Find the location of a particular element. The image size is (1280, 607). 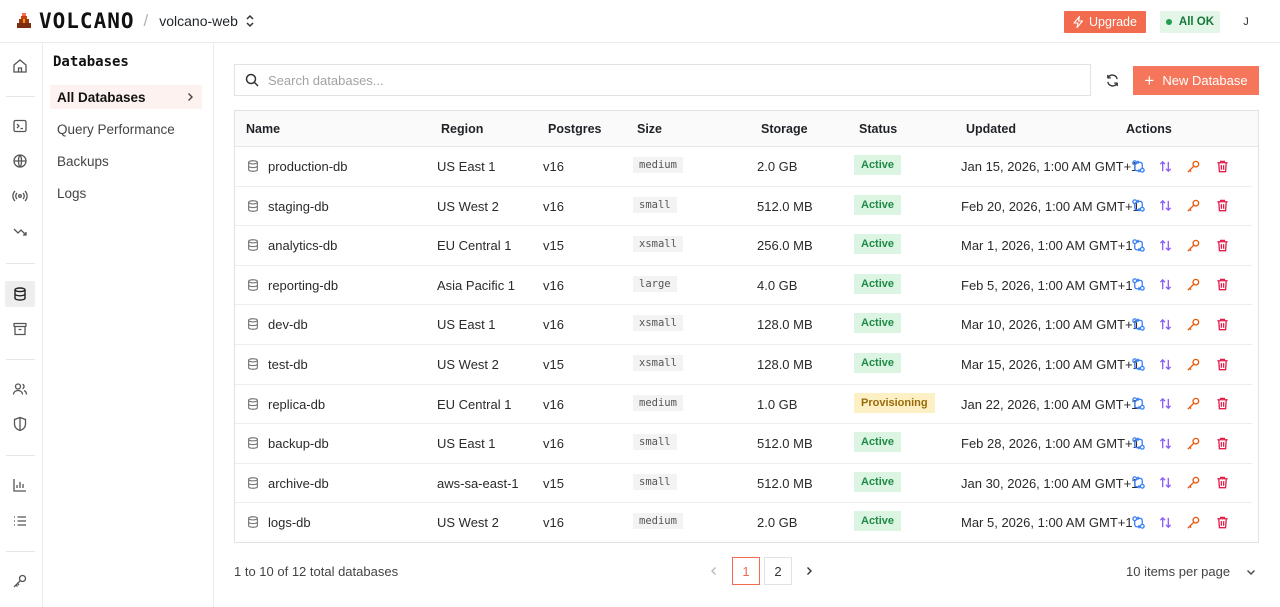

column-header-updated: Updated is located at coordinates (991, 129).